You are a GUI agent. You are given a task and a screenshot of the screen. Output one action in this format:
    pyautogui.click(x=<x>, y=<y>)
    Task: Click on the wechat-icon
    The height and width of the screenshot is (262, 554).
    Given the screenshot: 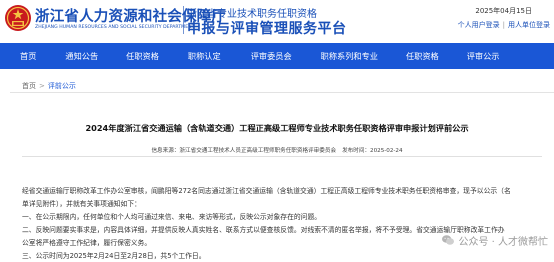 What is the action you would take?
    pyautogui.click(x=448, y=240)
    